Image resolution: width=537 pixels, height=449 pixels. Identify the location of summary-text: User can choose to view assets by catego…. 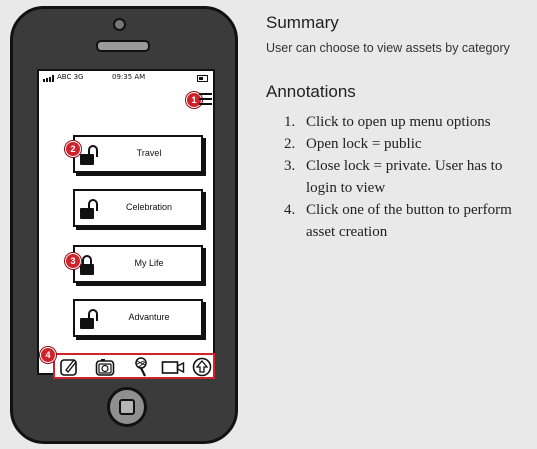
(388, 48).